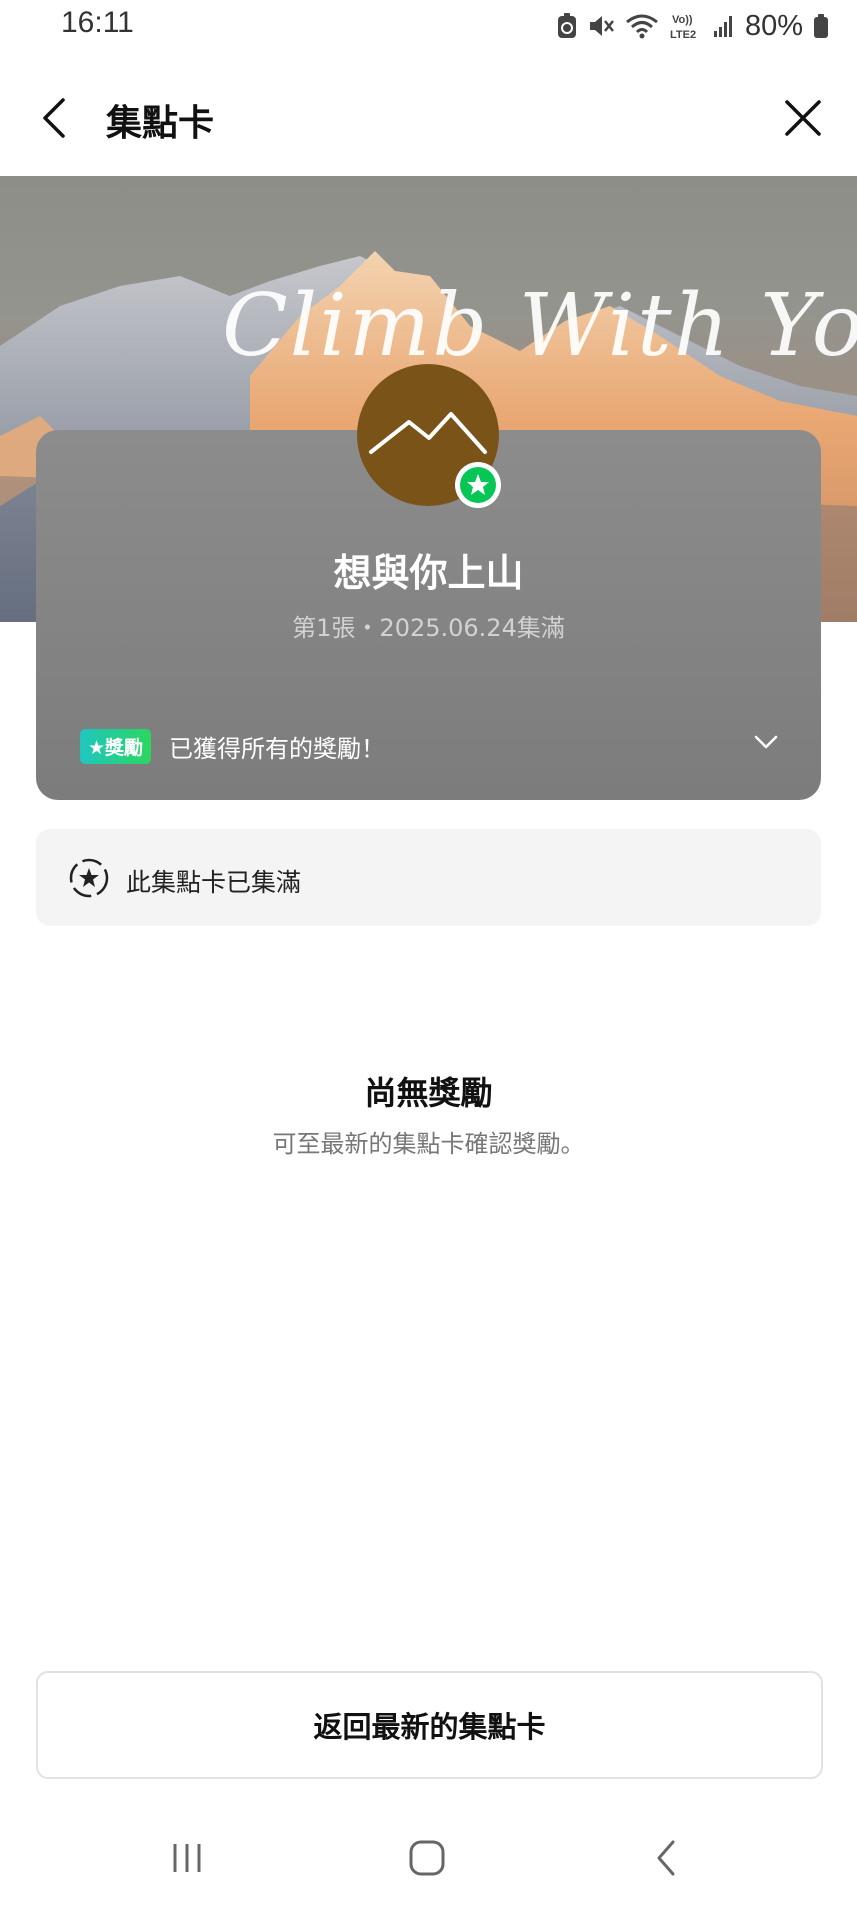 The height and width of the screenshot is (1911, 857). I want to click on close-icon, so click(803, 118).